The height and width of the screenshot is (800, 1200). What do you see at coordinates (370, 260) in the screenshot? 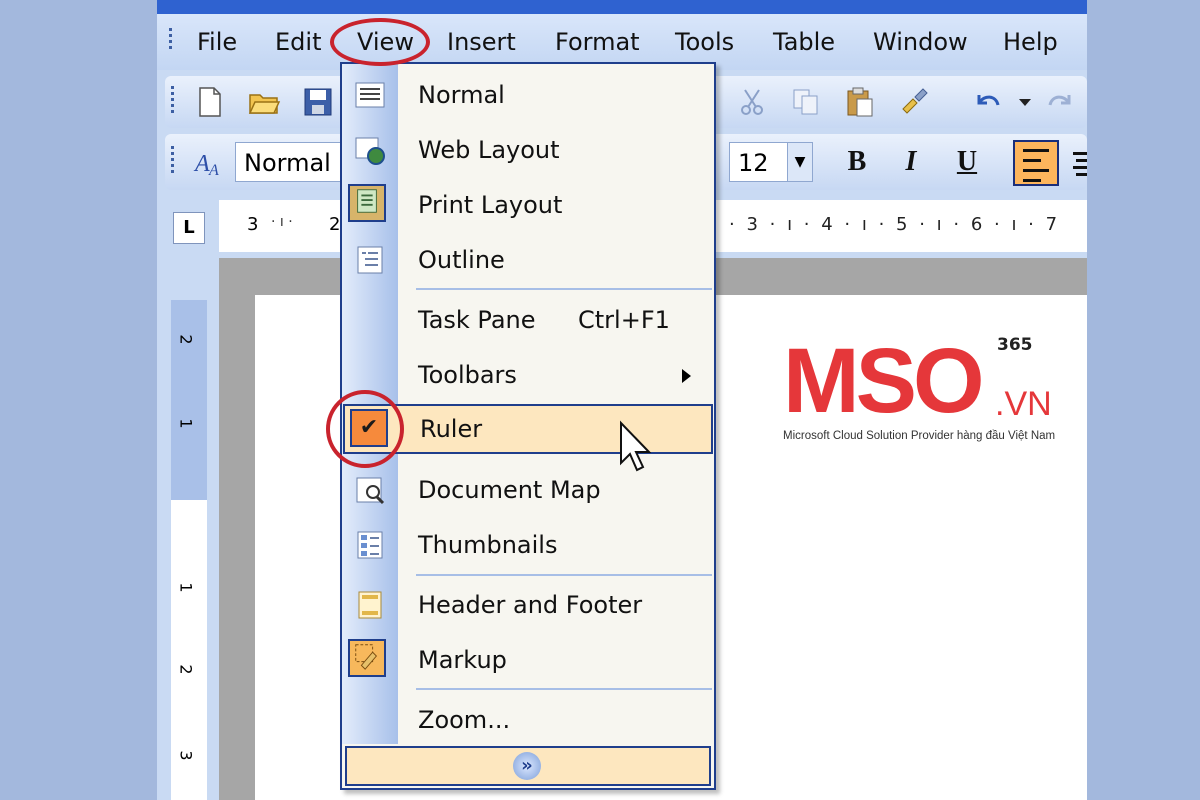
I see `outline-icon` at bounding box center [370, 260].